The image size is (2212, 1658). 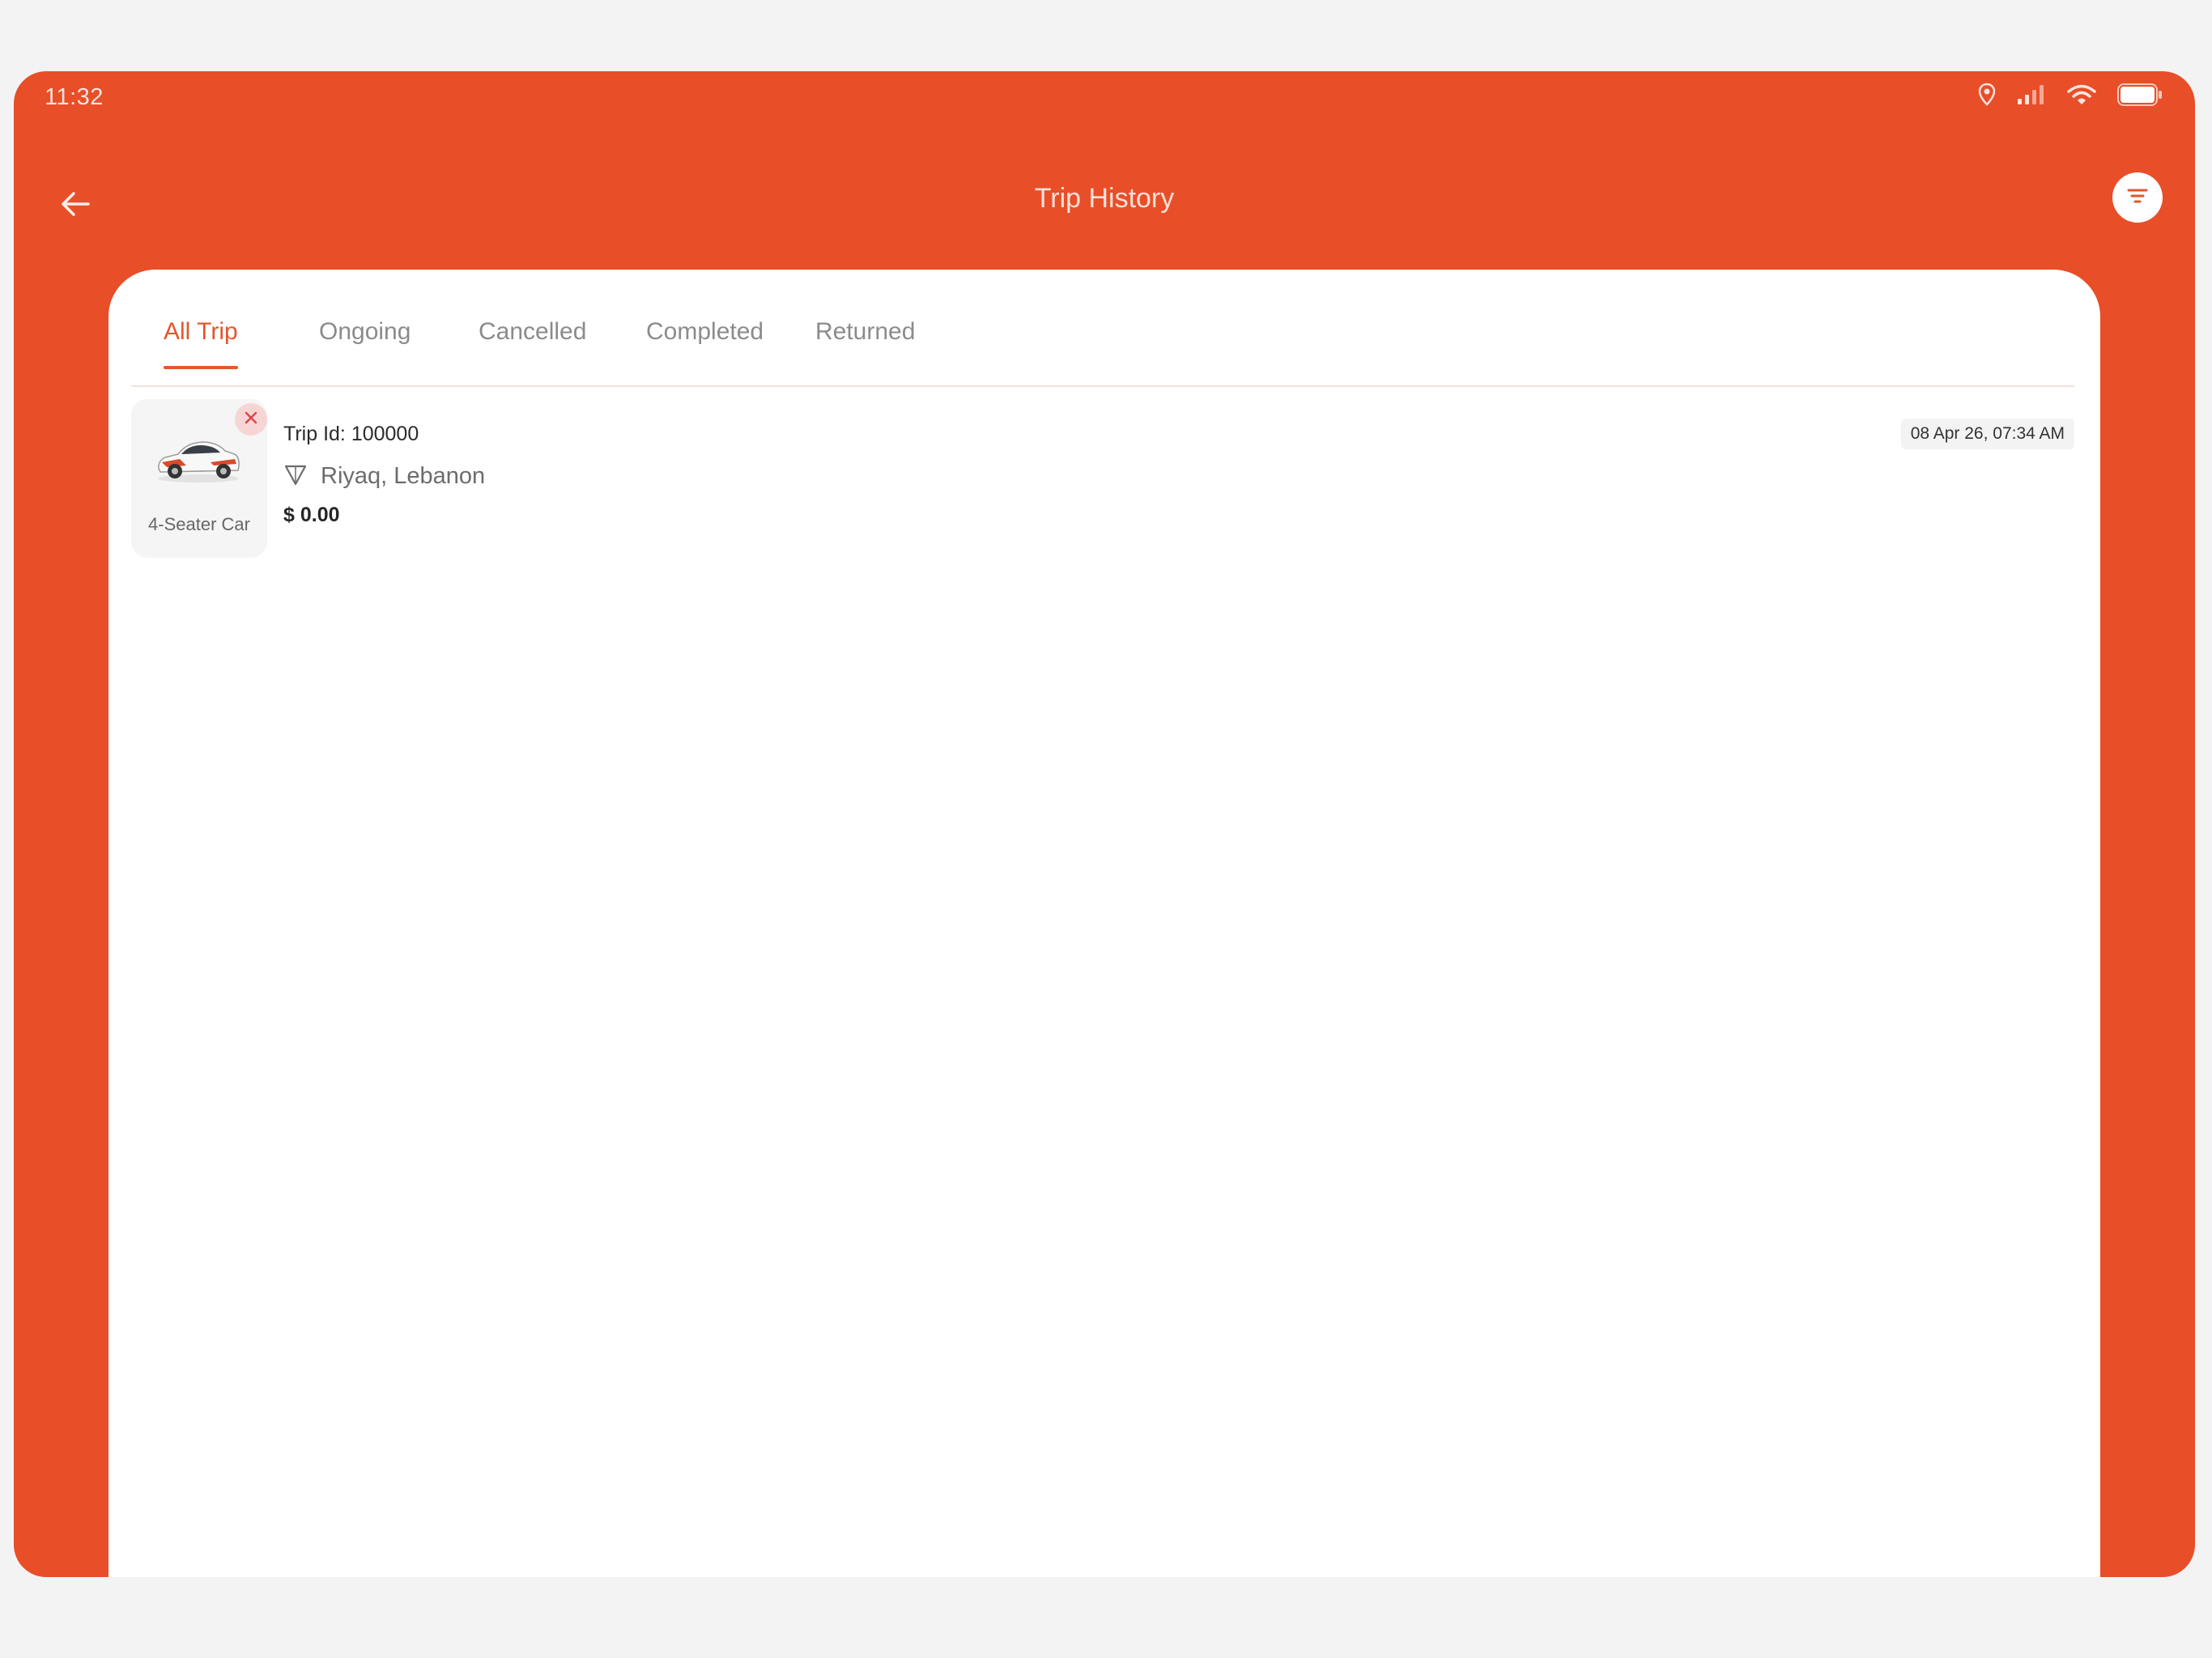 I want to click on trip-location: Riyaq, Lebanon, so click(x=404, y=476).